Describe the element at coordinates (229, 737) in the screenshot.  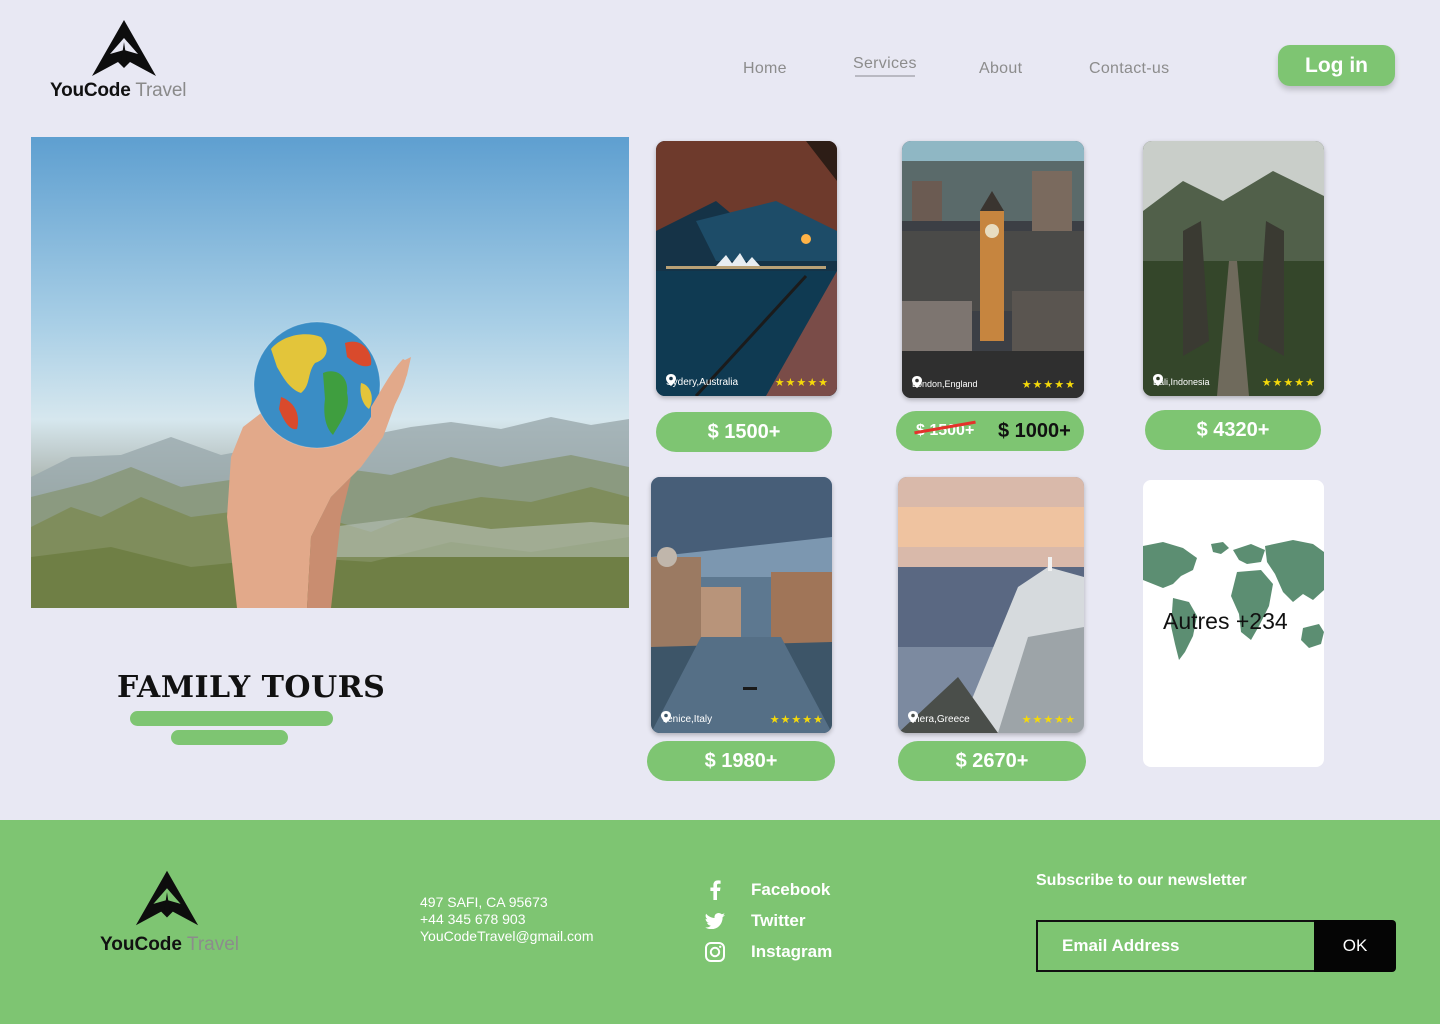
I see `title-underline-short` at that location.